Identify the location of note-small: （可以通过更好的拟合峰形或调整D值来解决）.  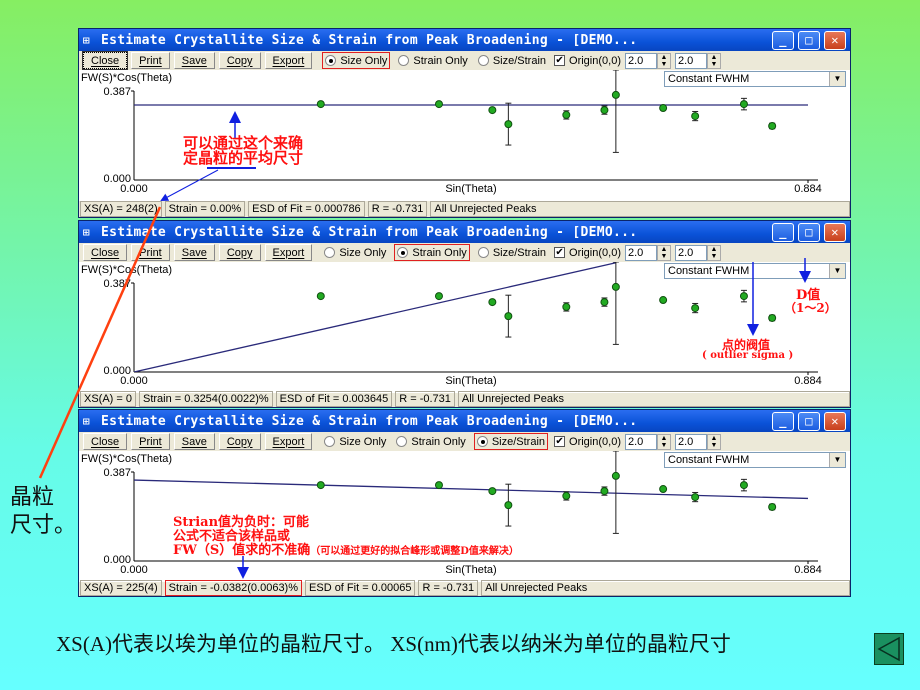
(414, 551).